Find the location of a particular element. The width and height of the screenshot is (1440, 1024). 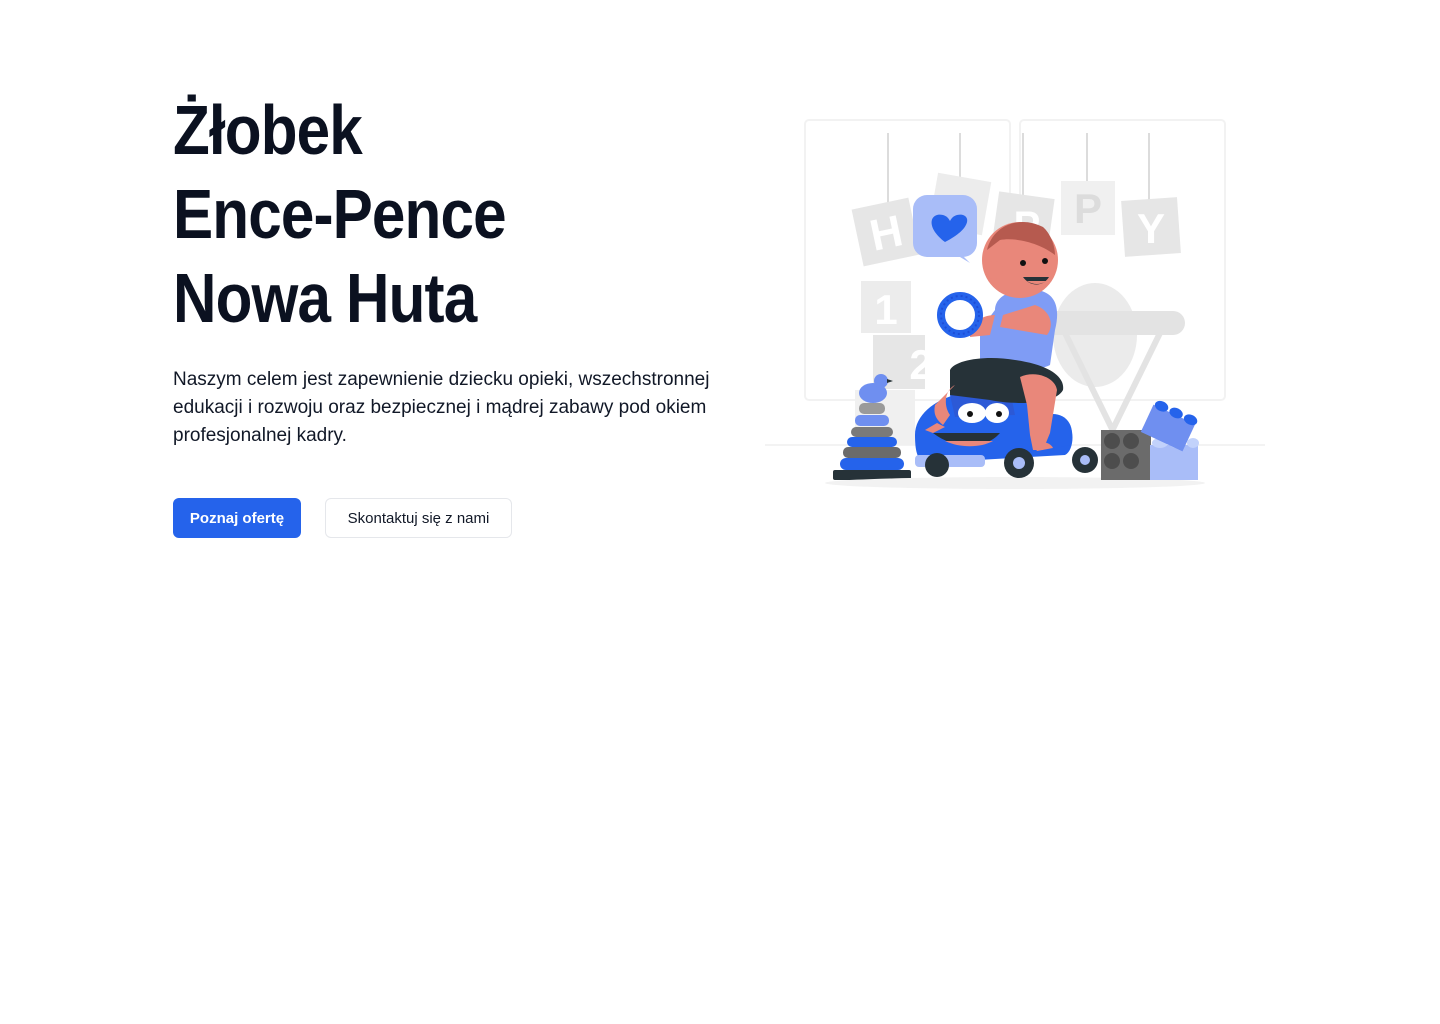

offer-button: Poznaj ofertę is located at coordinates (237, 518).